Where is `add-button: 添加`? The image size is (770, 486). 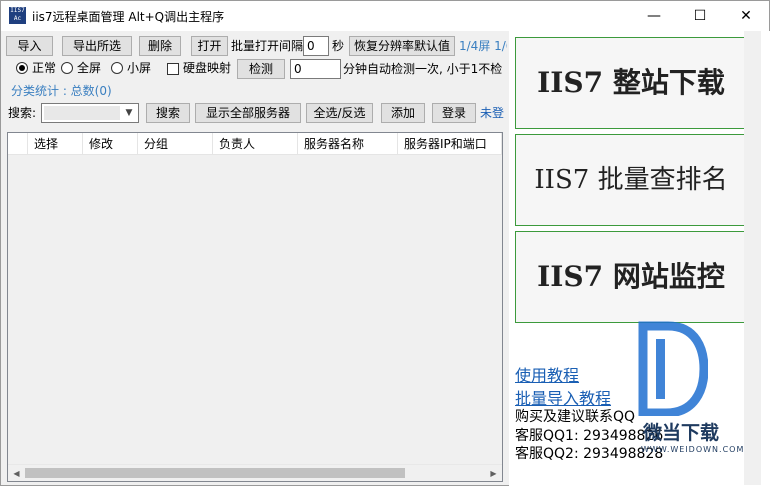
add-button: 添加 is located at coordinates (403, 113).